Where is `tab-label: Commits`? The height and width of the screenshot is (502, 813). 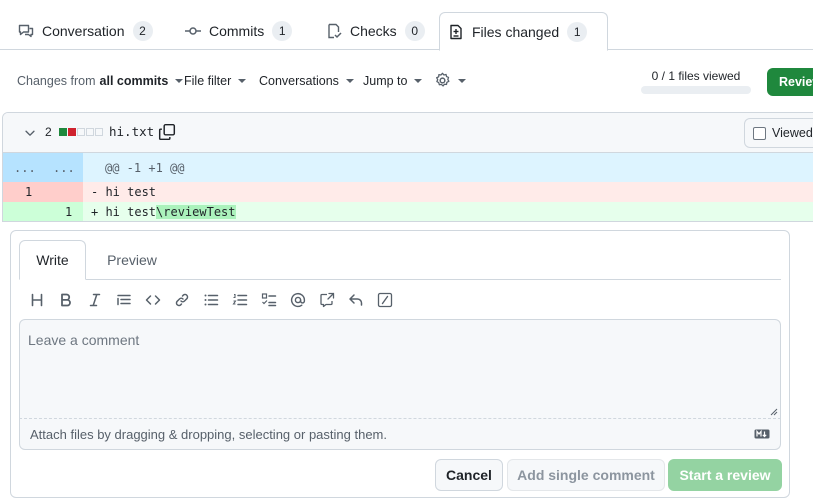
tab-label: Commits is located at coordinates (237, 31).